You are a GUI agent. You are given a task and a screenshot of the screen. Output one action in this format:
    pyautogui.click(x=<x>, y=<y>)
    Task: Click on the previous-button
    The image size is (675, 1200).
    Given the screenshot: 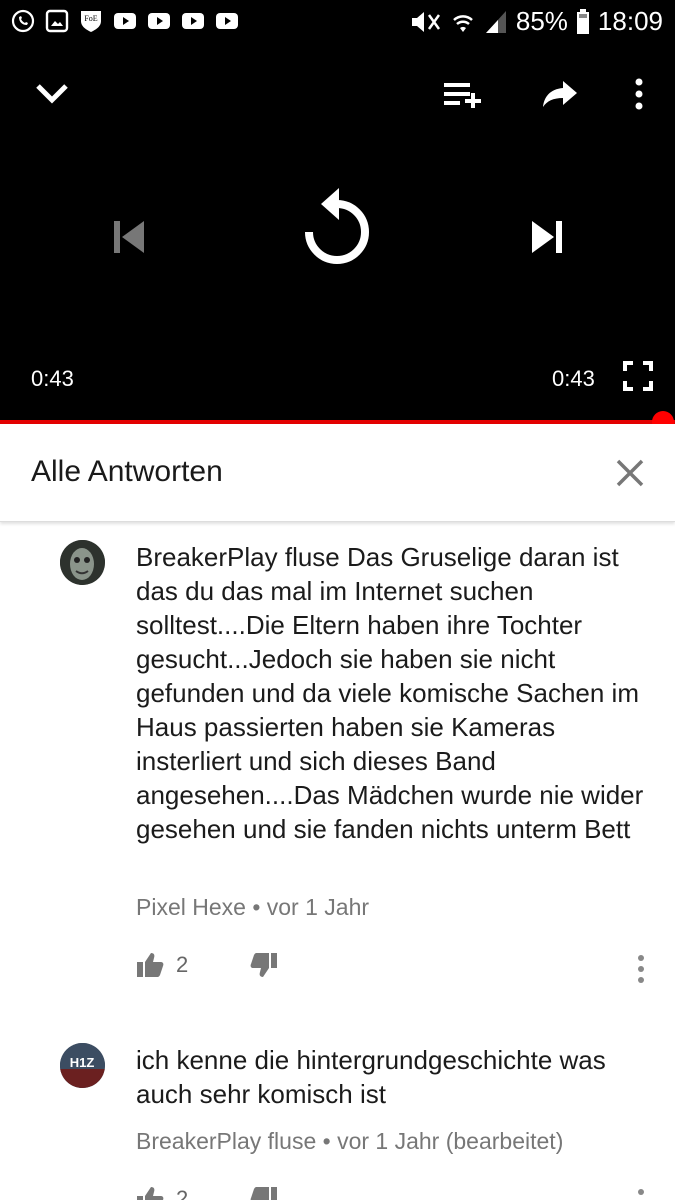 What is the action you would take?
    pyautogui.click(x=128, y=237)
    